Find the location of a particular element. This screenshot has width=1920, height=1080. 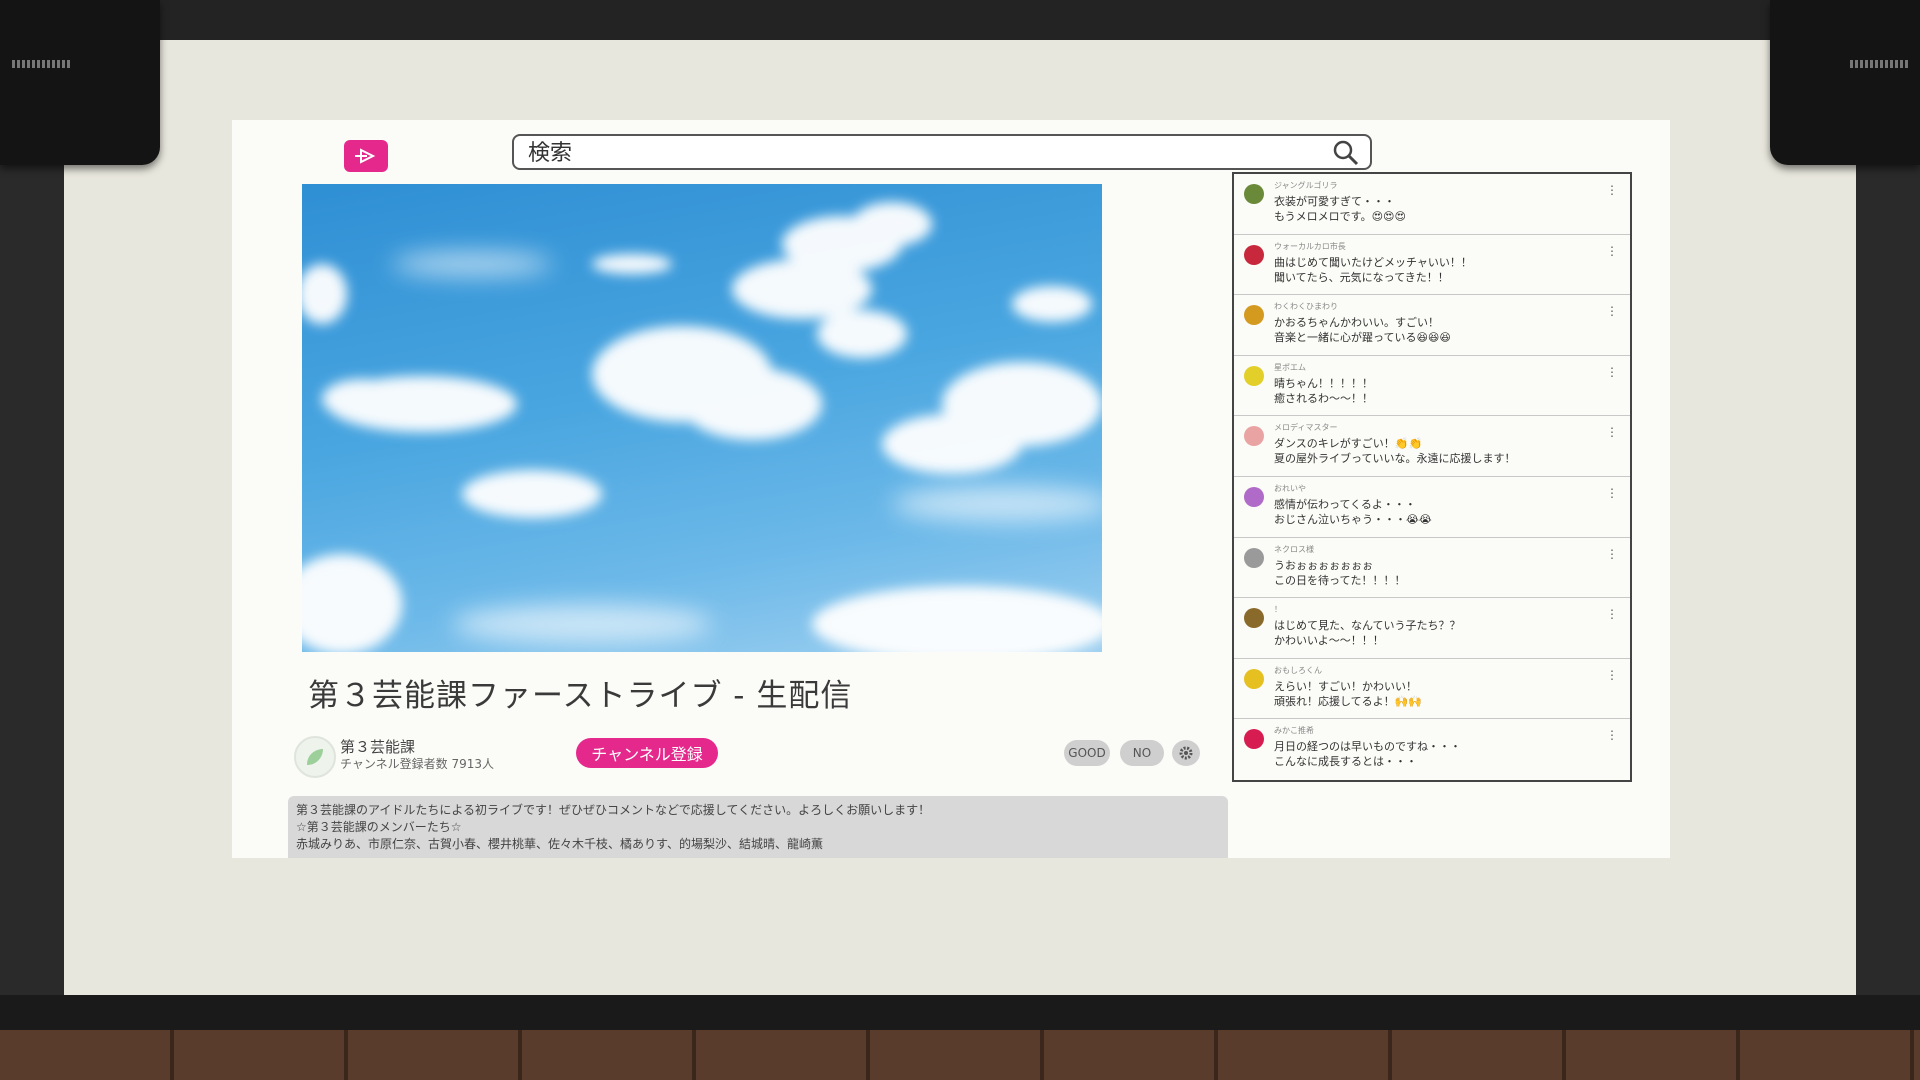

chat-username: ！ is located at coordinates (1278, 610).